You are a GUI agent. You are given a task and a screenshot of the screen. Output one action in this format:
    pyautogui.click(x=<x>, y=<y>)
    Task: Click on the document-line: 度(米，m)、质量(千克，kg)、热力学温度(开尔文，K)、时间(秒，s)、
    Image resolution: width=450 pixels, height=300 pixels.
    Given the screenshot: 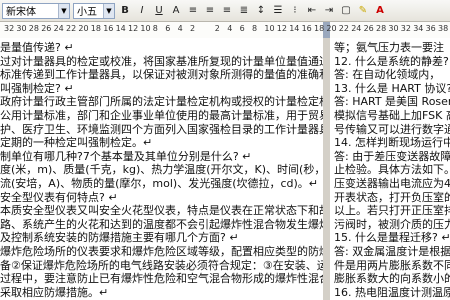 What is the action you would take?
    pyautogui.click(x=161, y=170)
    